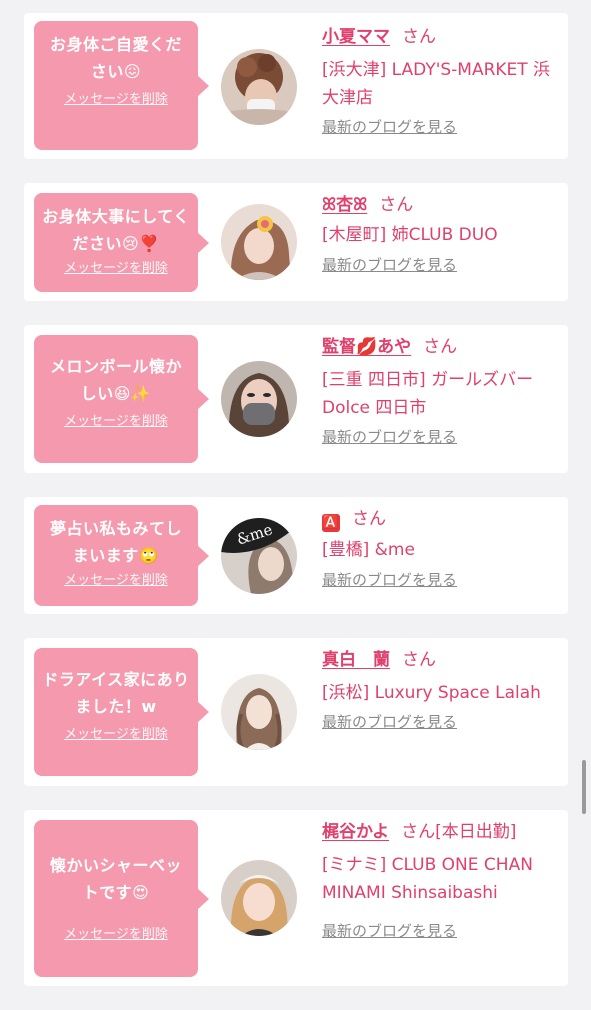 The height and width of the screenshot is (1010, 591). I want to click on honorific: さん[本日出勤], so click(459, 832).